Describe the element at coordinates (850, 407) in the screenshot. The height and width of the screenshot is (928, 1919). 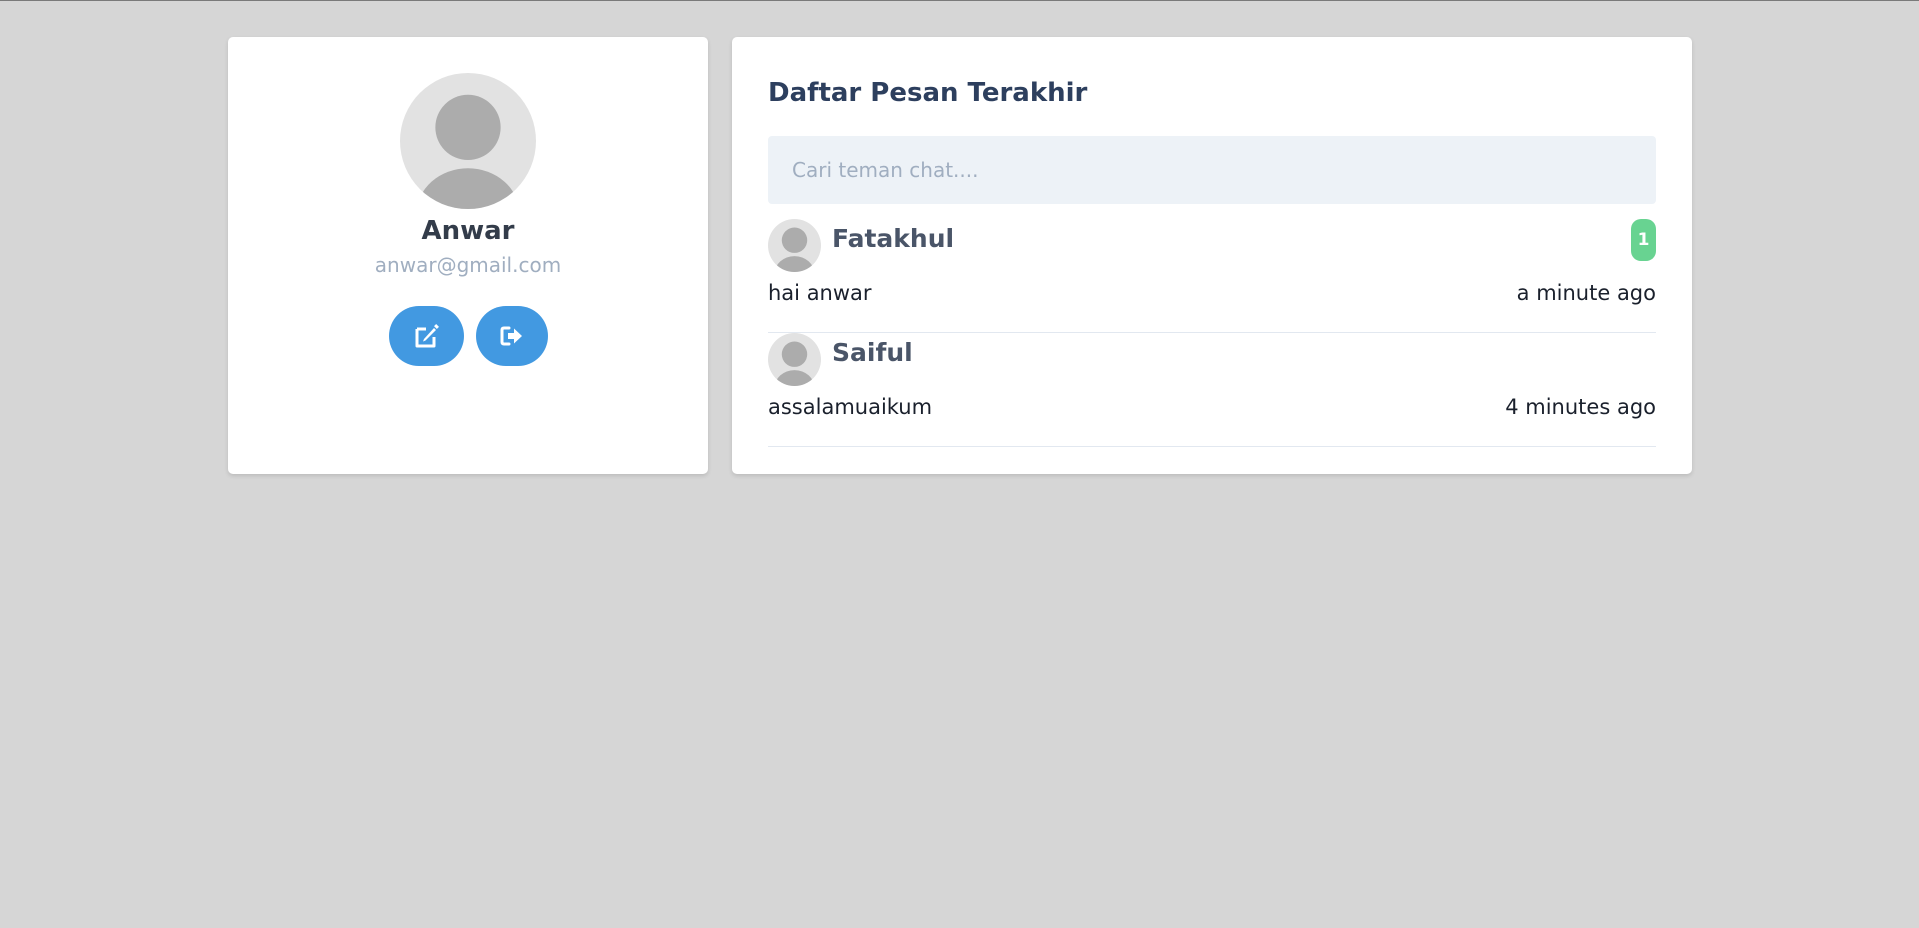
I see `last-message: assalamuaikum` at that location.